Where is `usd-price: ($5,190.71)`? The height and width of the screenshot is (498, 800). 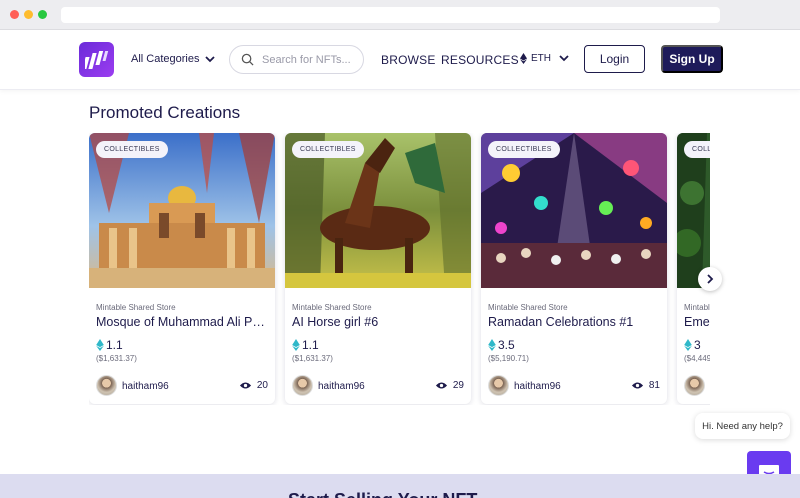
usd-price: ($5,190.71) is located at coordinates (508, 358).